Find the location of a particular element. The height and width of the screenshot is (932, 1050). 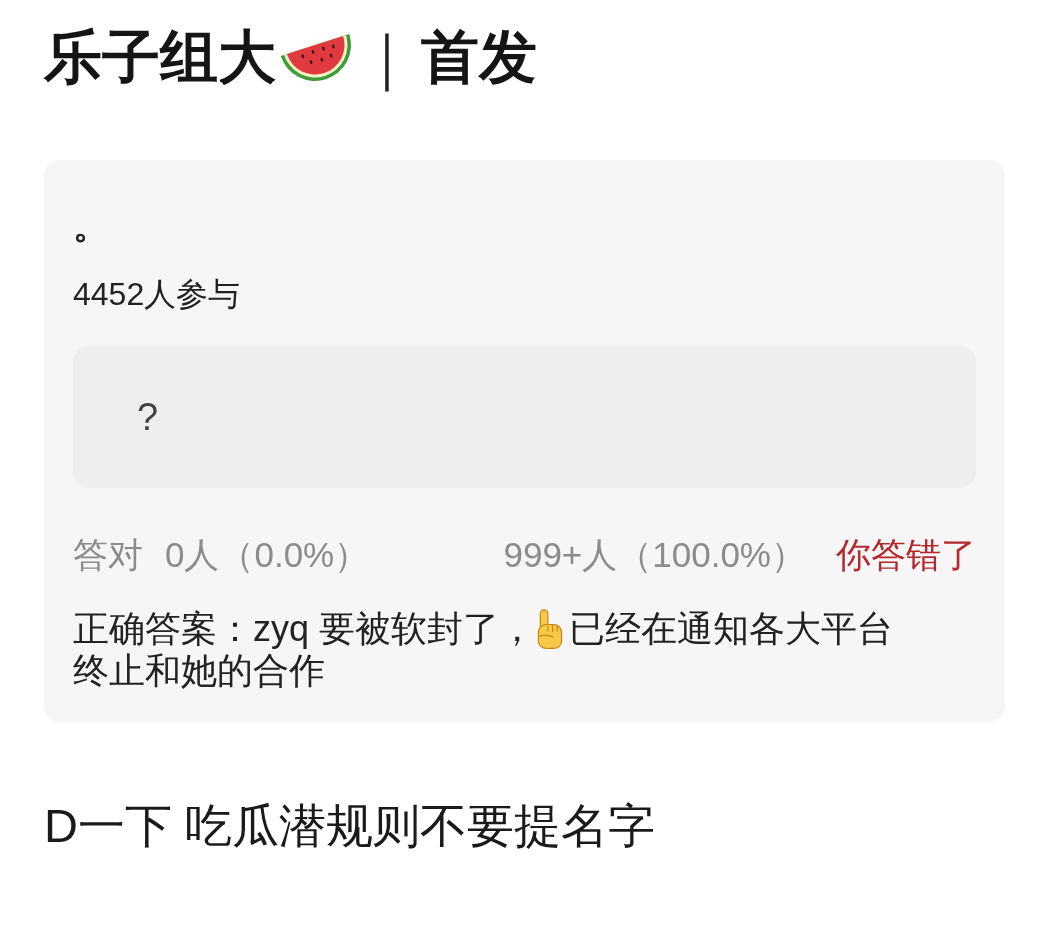

subtitle-text: 首发 is located at coordinates (479, 57).